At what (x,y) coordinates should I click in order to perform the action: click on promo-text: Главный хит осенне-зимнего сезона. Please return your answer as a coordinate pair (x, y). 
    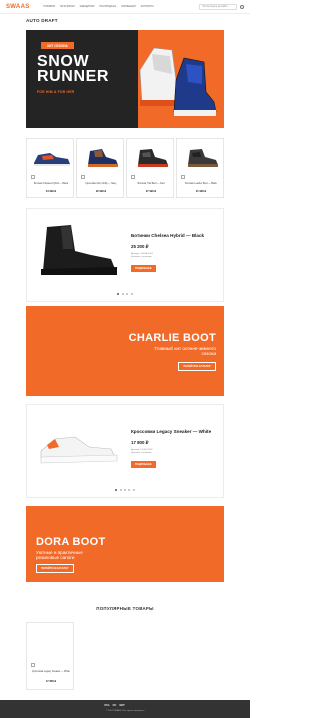
    Looking at the image, I should click on (185, 351).